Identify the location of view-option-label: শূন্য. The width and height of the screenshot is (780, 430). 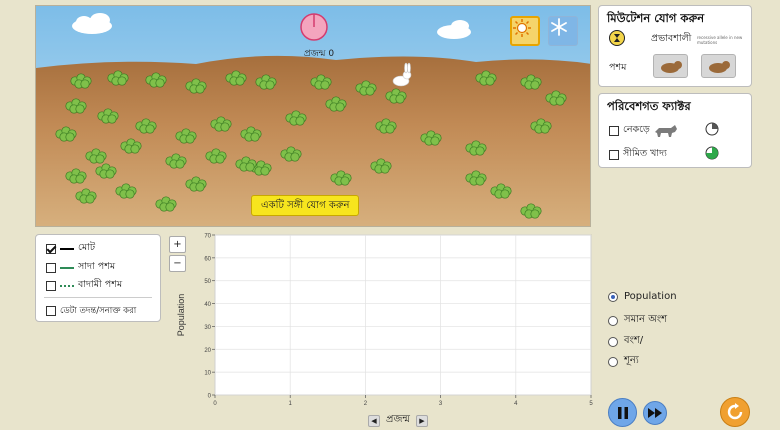
(631, 360).